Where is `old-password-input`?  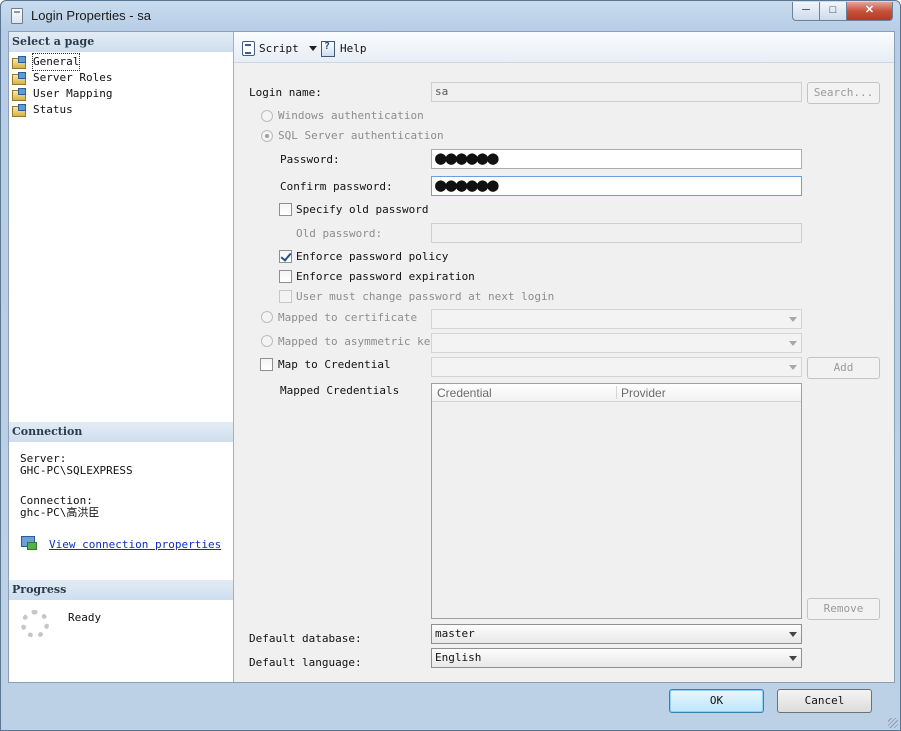 old-password-input is located at coordinates (616, 233).